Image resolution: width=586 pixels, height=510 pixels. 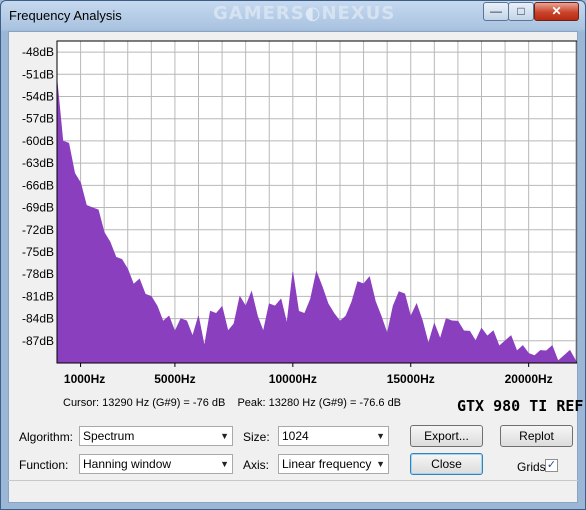 What do you see at coordinates (536, 436) in the screenshot?
I see `replot-button: Replot` at bounding box center [536, 436].